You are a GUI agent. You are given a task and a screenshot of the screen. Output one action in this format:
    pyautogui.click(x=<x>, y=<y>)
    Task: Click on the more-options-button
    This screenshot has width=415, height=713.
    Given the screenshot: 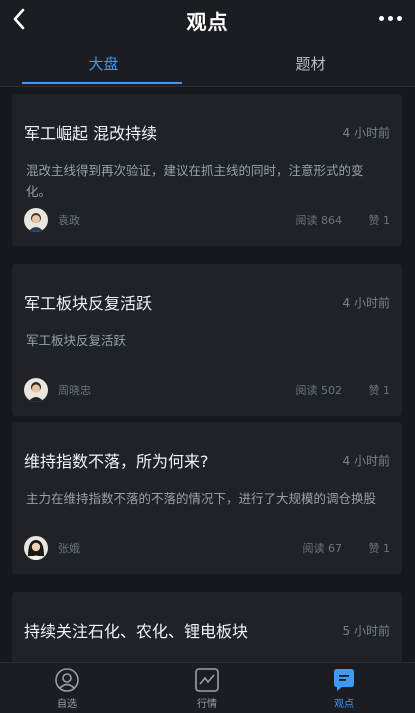 What is the action you would take?
    pyautogui.click(x=390, y=18)
    